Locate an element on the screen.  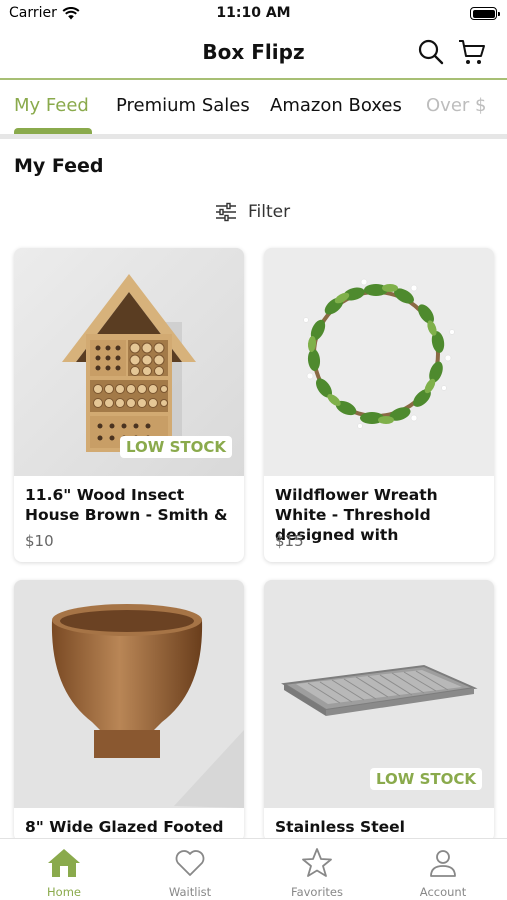
battery-icon is located at coordinates (485, 13).